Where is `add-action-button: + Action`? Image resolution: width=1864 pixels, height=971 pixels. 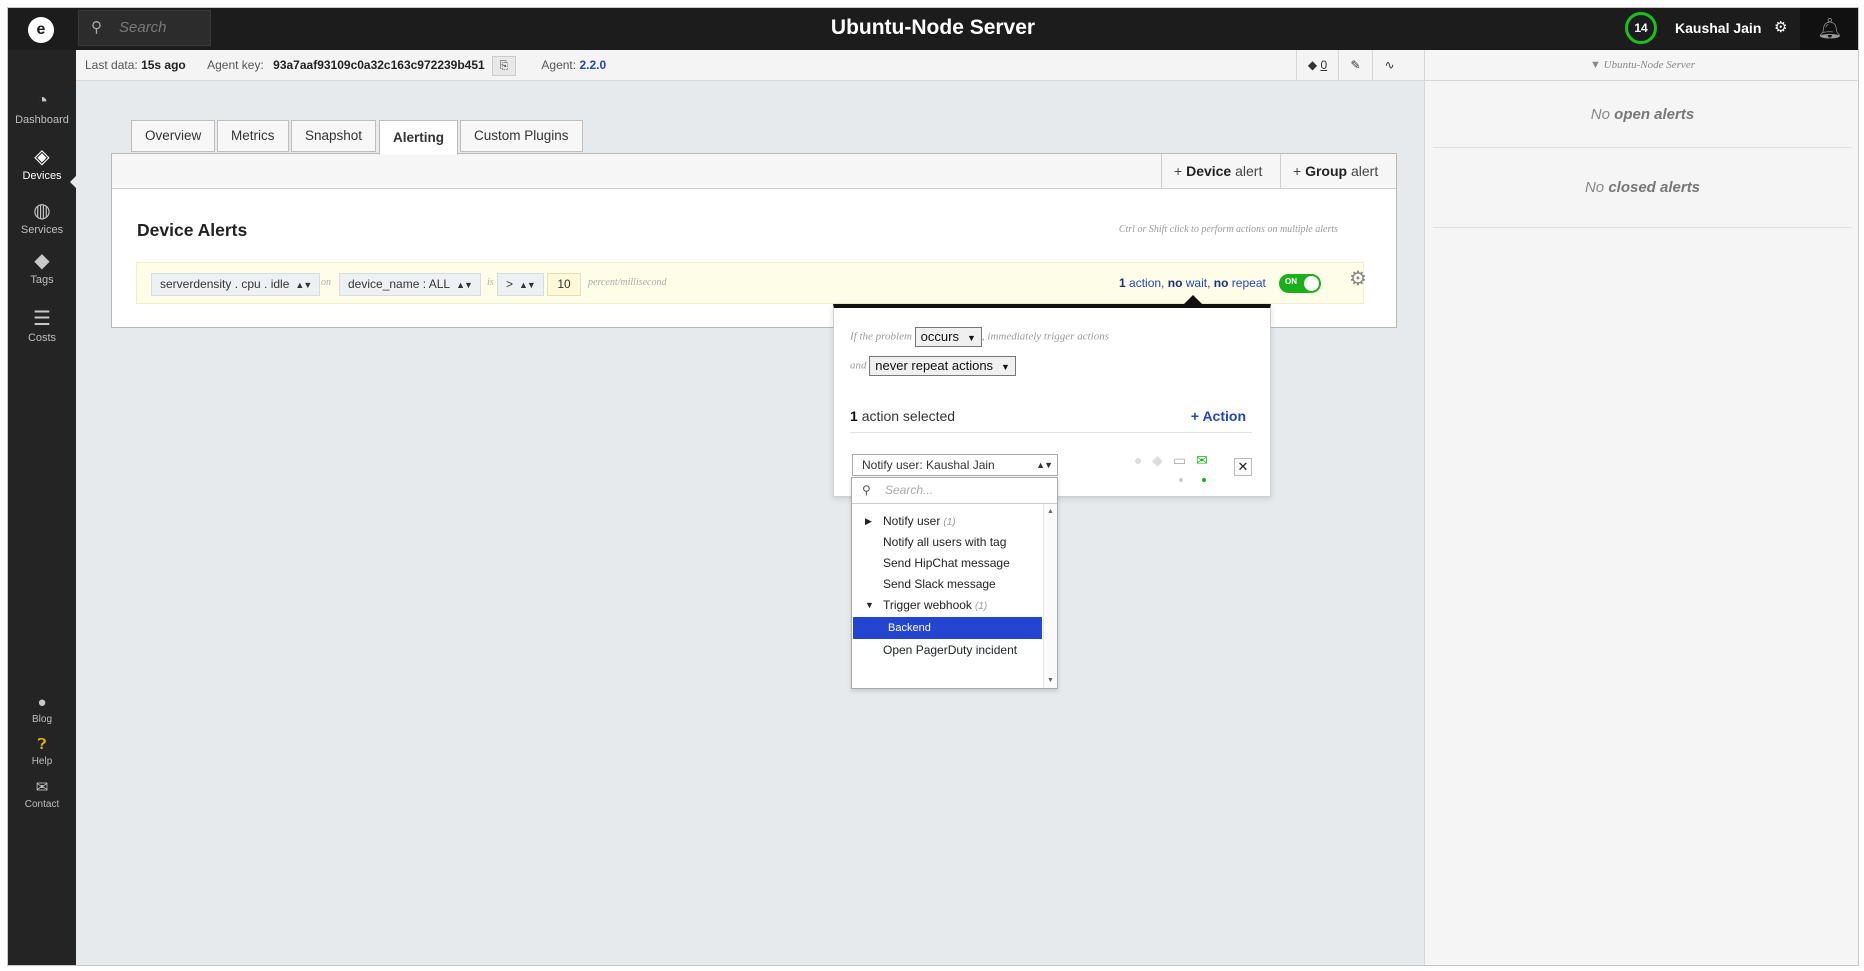
add-action-button: + Action is located at coordinates (1218, 416).